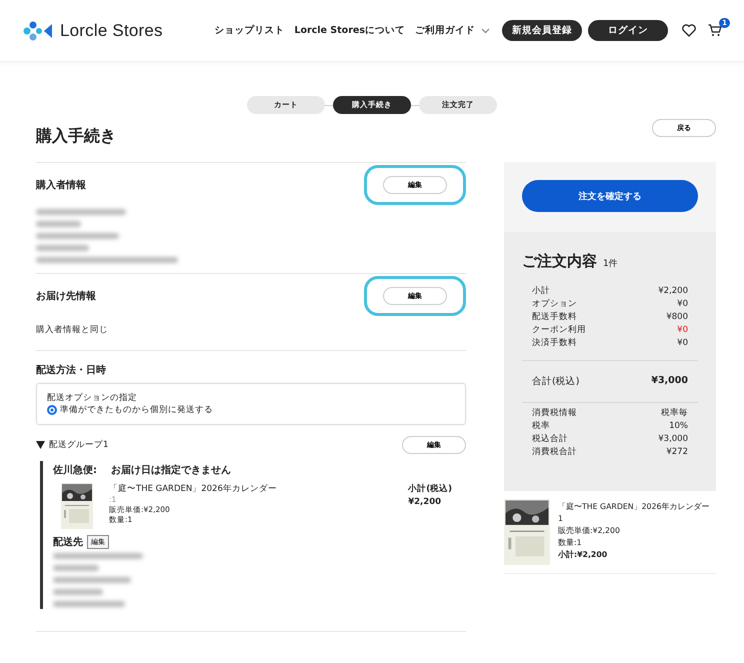  What do you see at coordinates (559, 330) in the screenshot?
I see `summary-label: クーポン利用` at bounding box center [559, 330].